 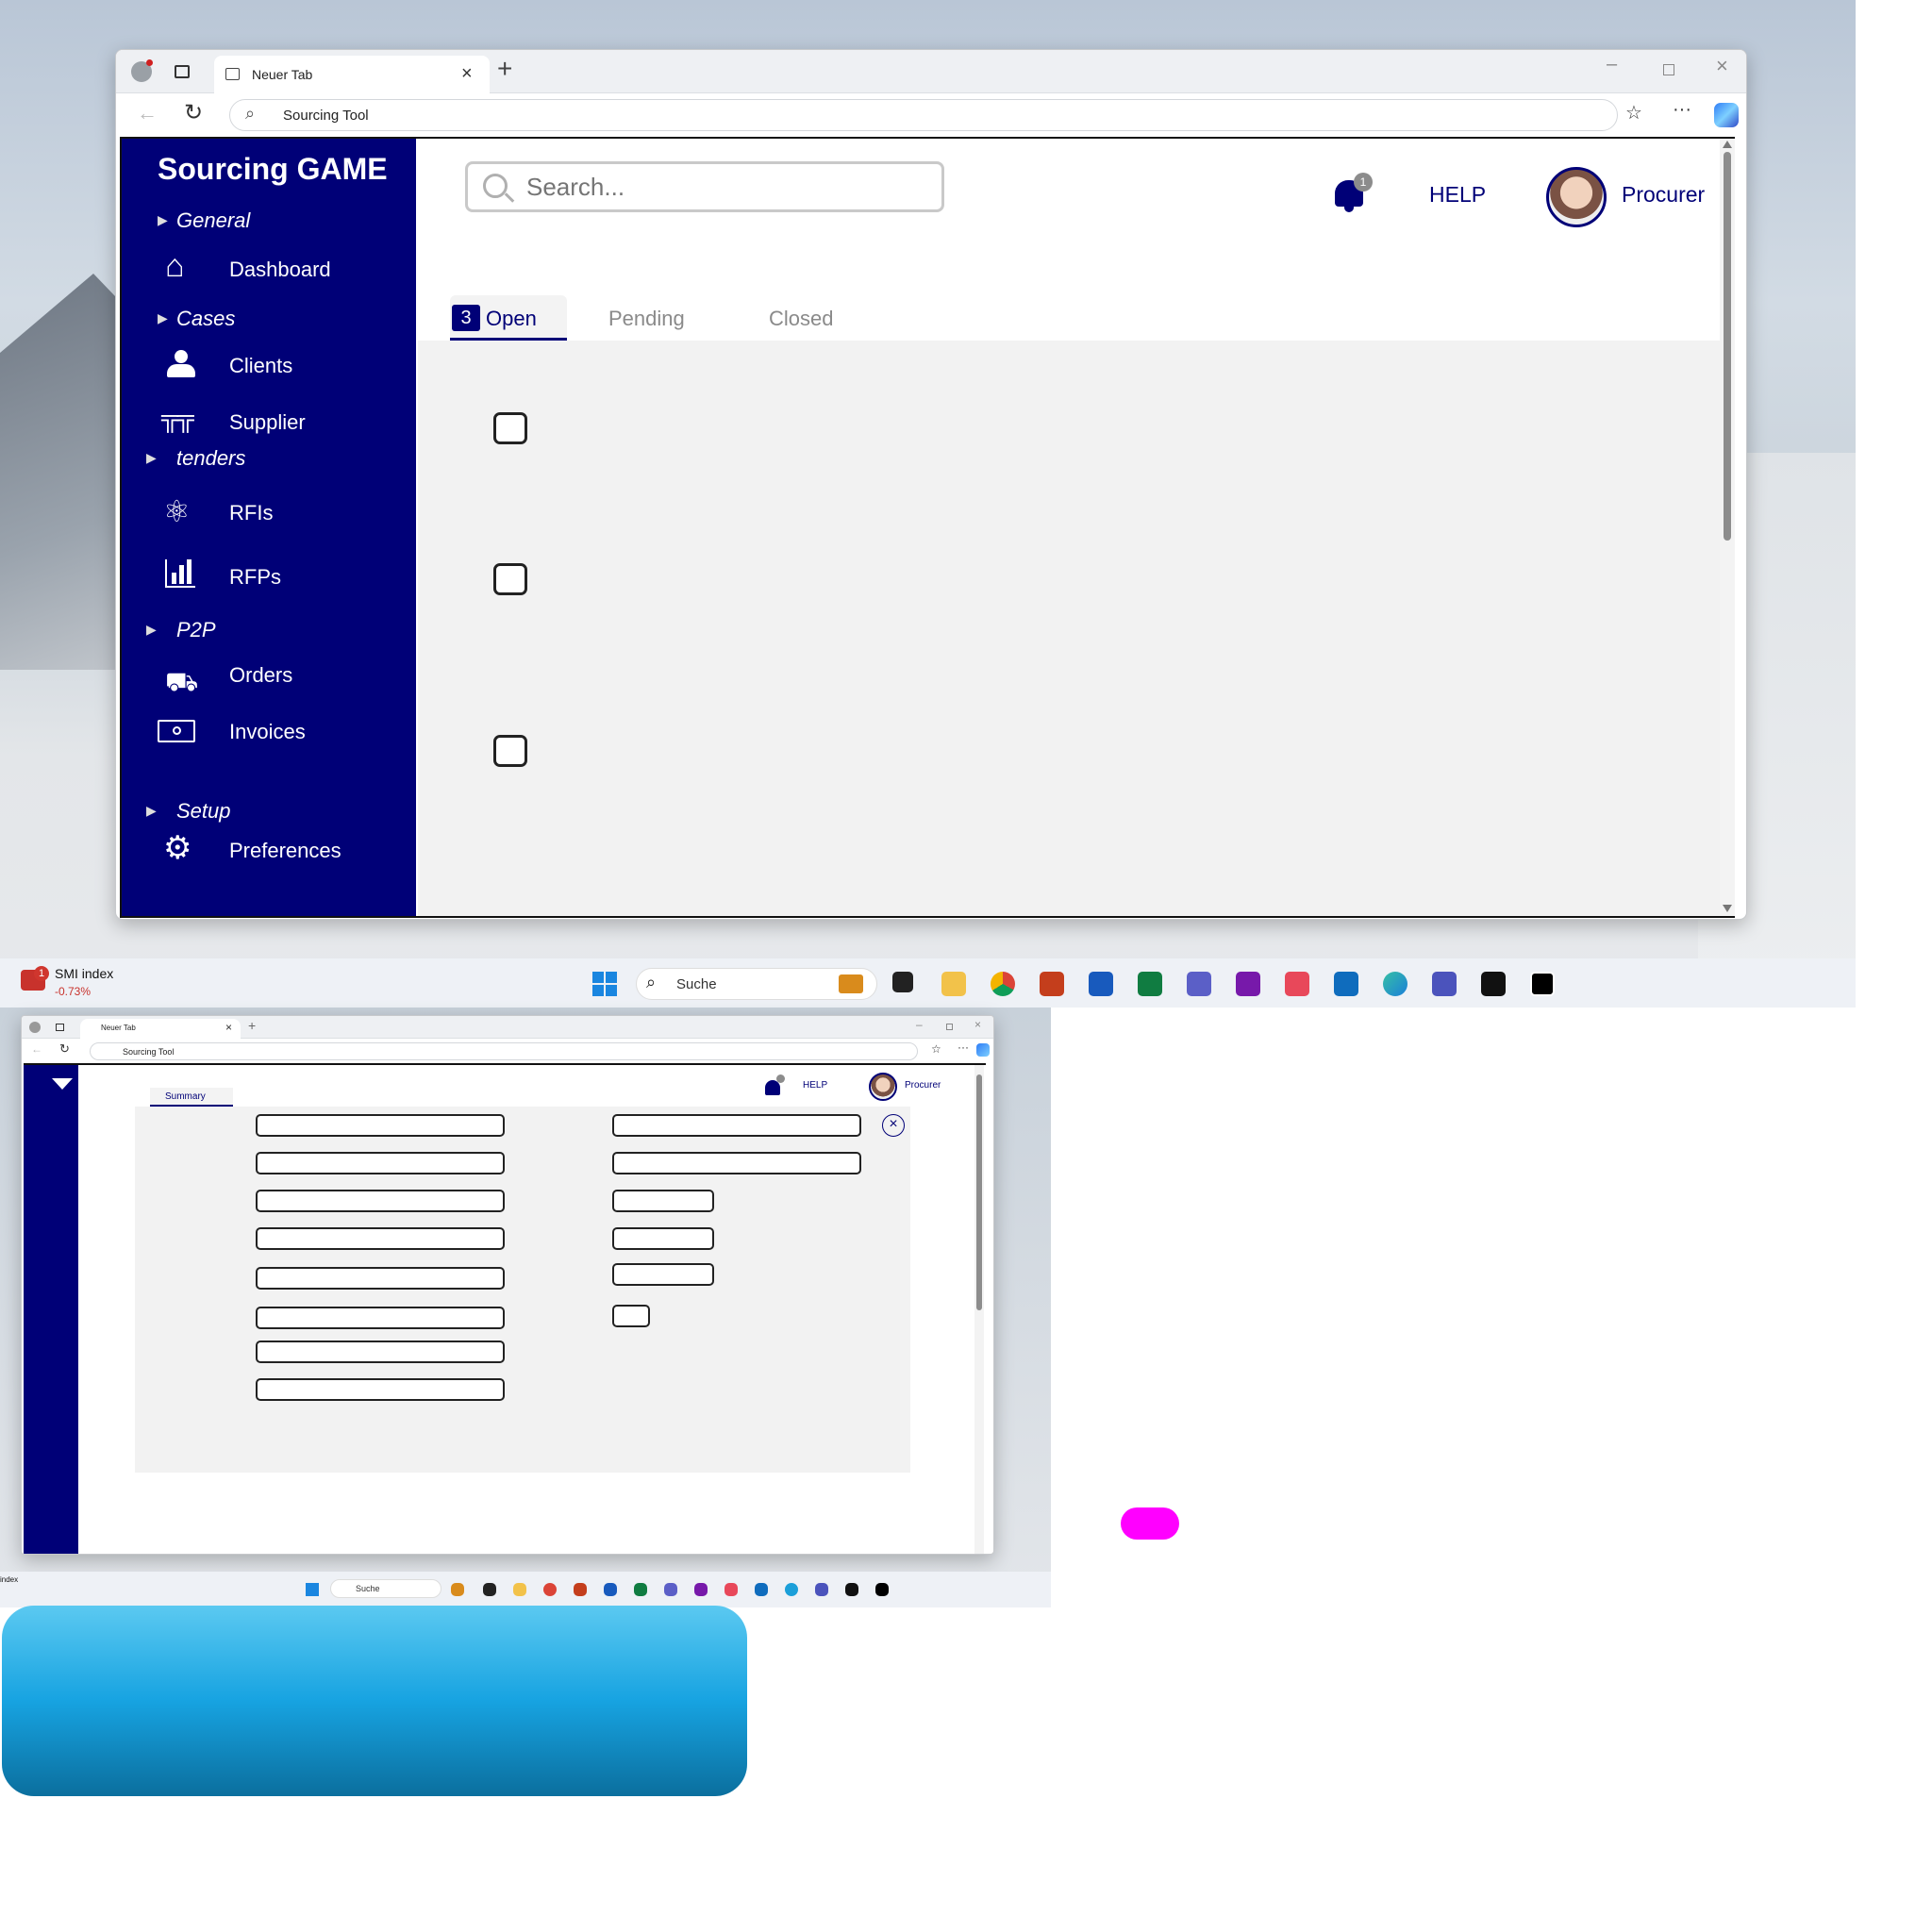 I want to click on more-icon: ···, so click(x=1682, y=110).